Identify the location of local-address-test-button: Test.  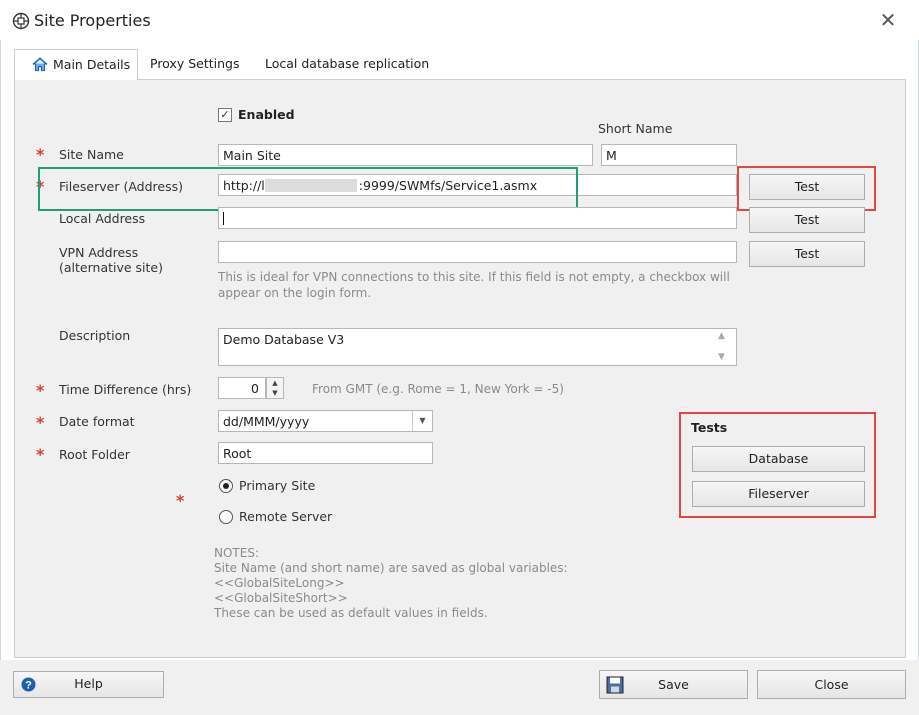
(807, 220).